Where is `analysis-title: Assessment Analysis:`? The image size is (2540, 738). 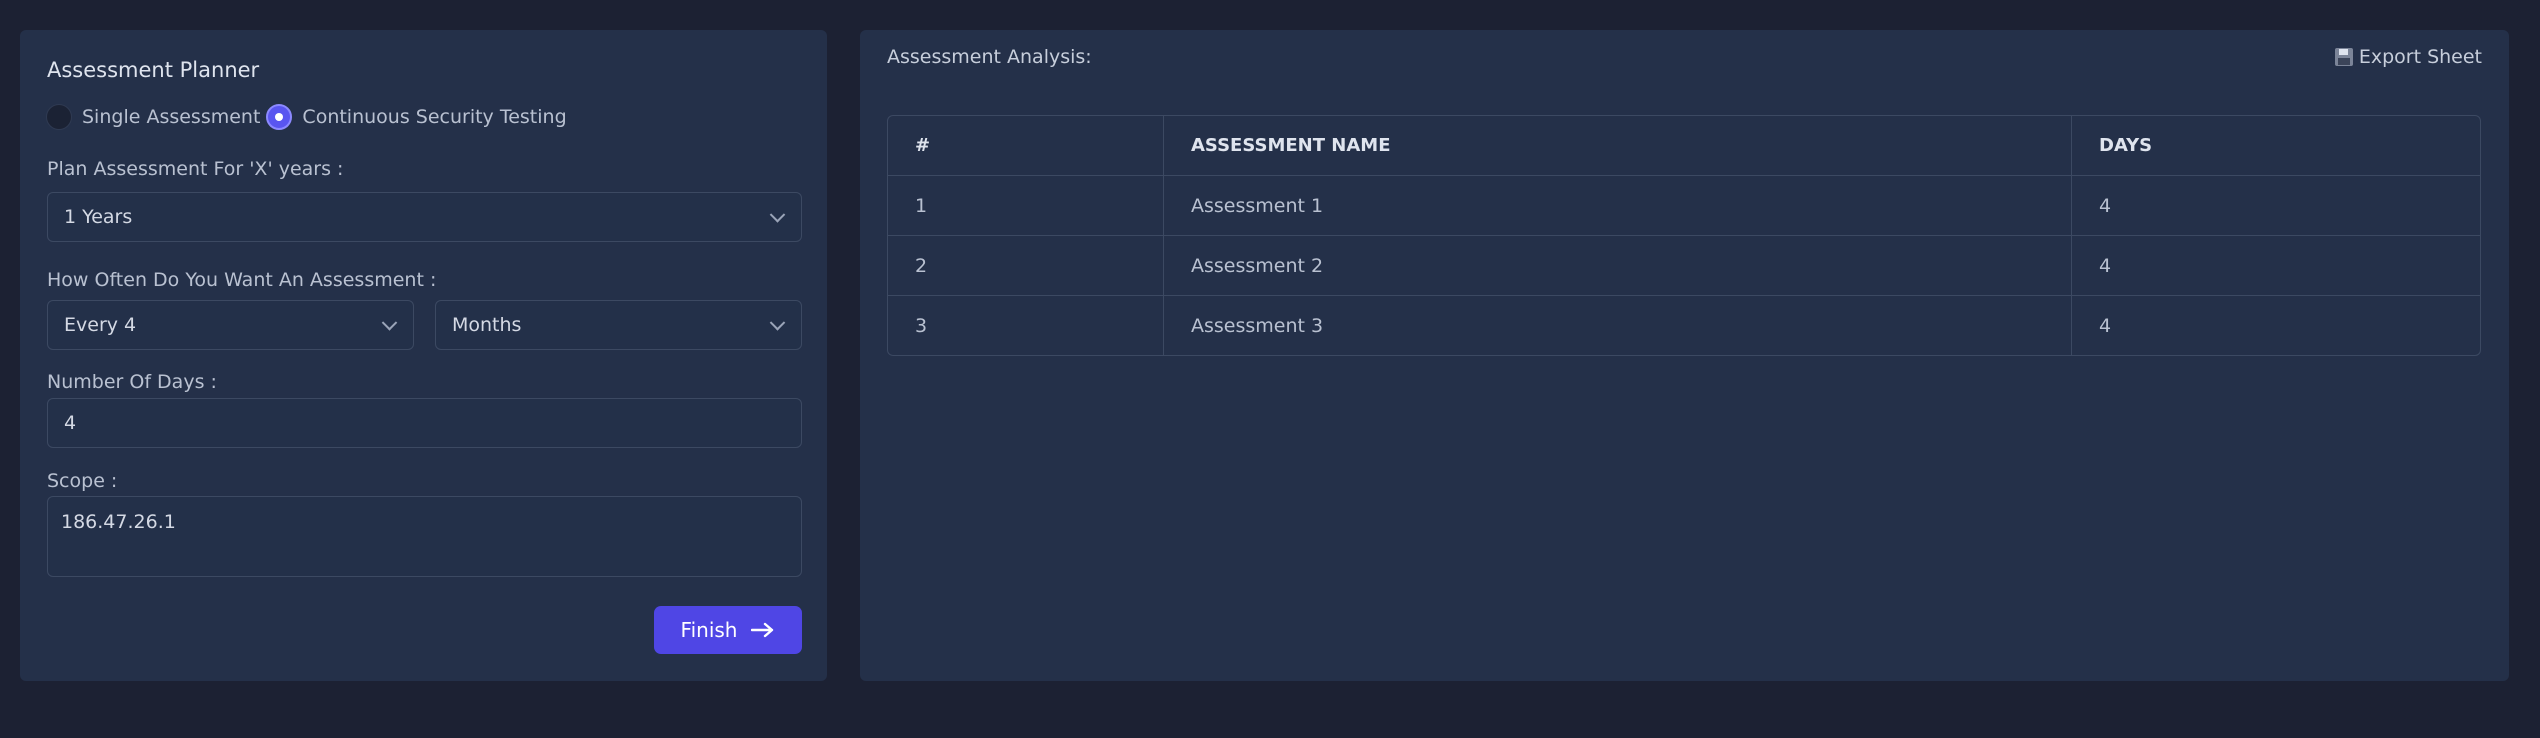 analysis-title: Assessment Analysis: is located at coordinates (989, 57).